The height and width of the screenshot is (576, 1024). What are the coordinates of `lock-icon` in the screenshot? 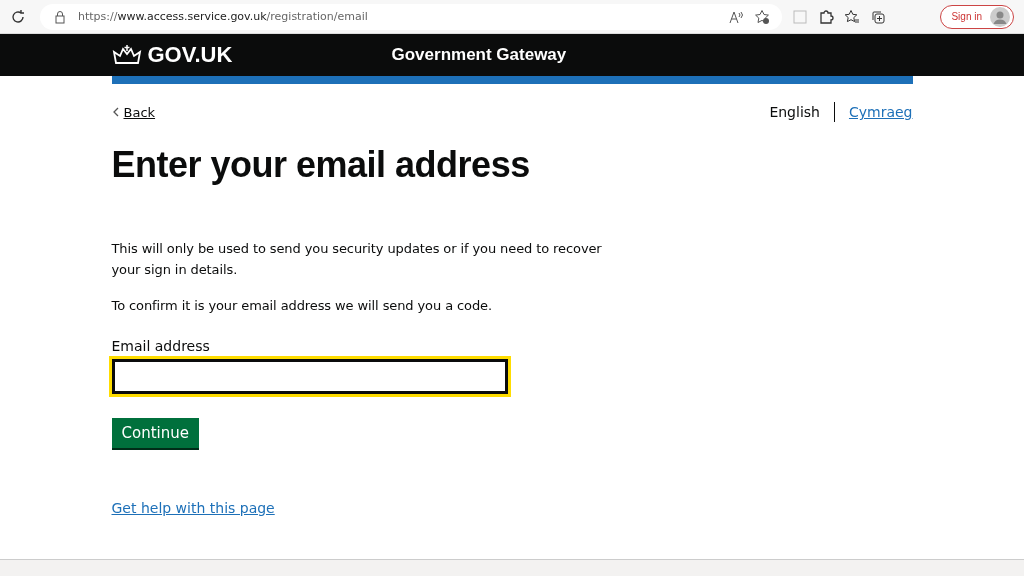 It's located at (60, 16).